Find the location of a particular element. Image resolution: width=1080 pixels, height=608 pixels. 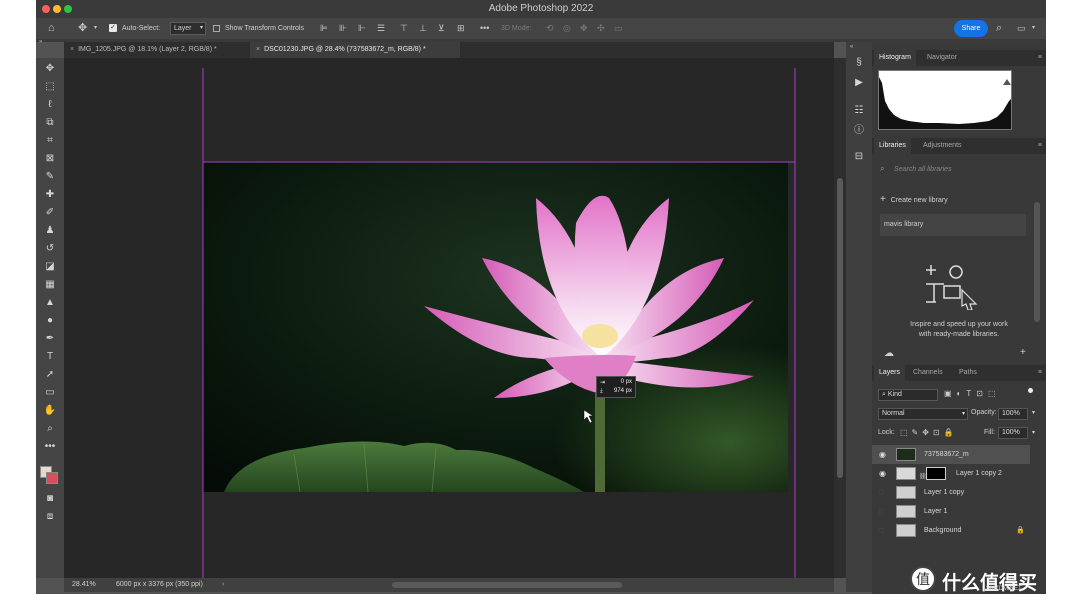

layer-row: ◉ 737583672_m is located at coordinates (951, 454).